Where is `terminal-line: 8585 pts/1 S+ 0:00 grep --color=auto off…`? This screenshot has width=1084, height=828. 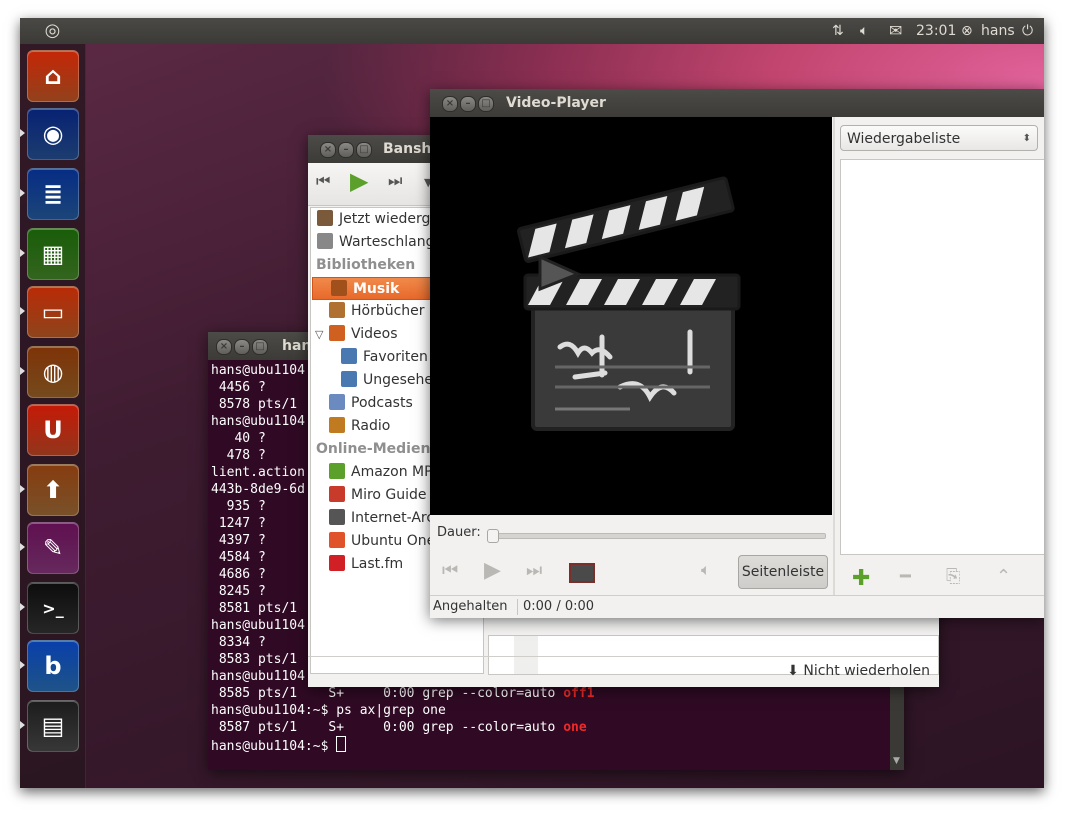 terminal-line: 8585 pts/1 S+ 0:00 grep --color=auto off… is located at coordinates (549, 693).